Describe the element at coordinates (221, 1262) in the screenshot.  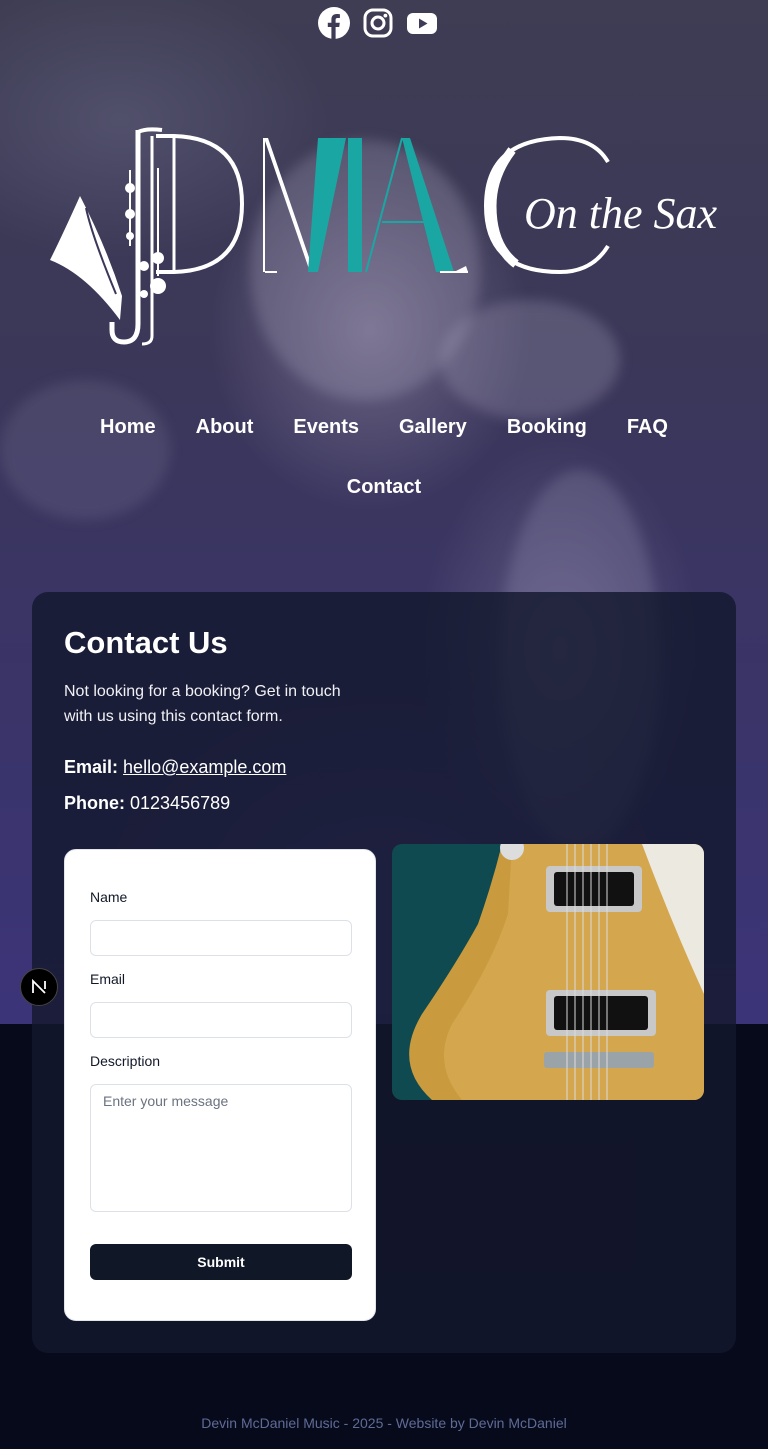
I see `submit-button: Submit` at that location.